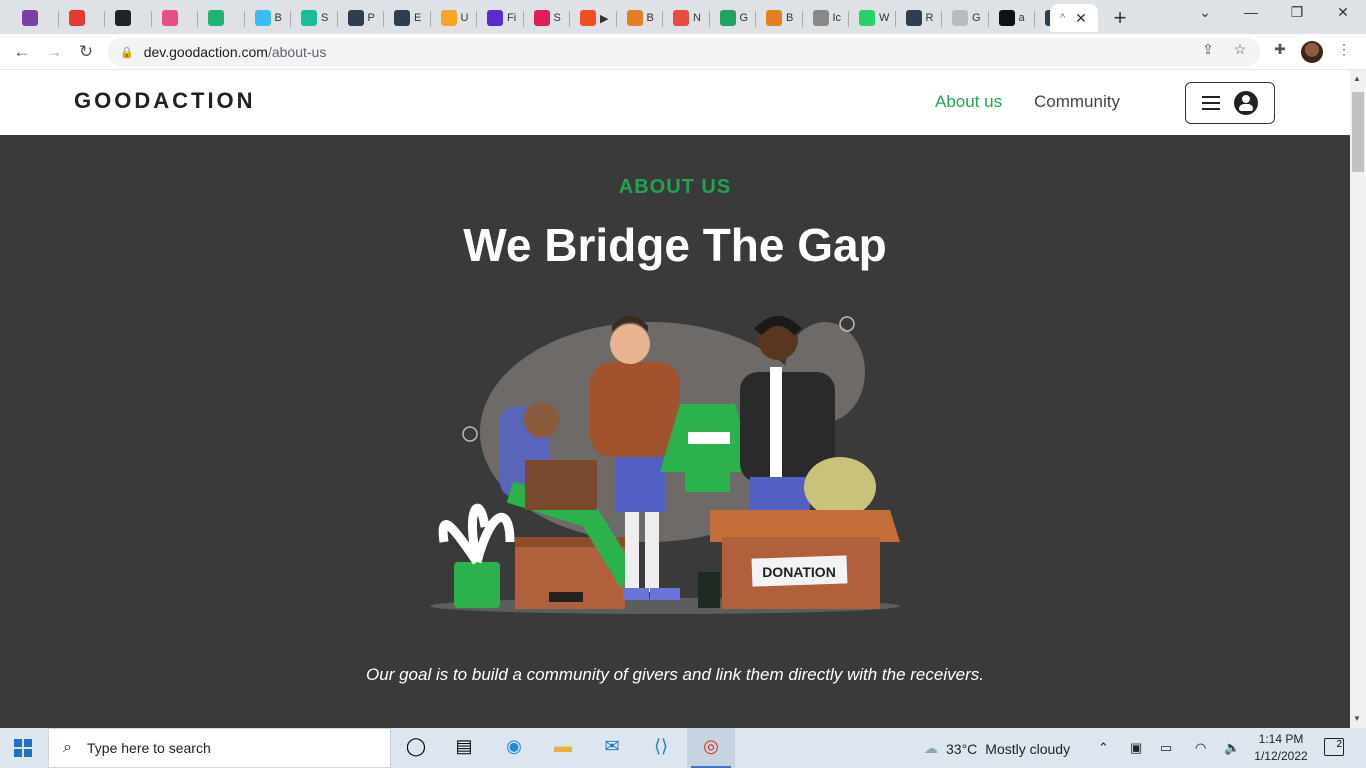 This screenshot has height=768, width=1366. Describe the element at coordinates (1230, 103) in the screenshot. I see `account-menu-button` at that location.